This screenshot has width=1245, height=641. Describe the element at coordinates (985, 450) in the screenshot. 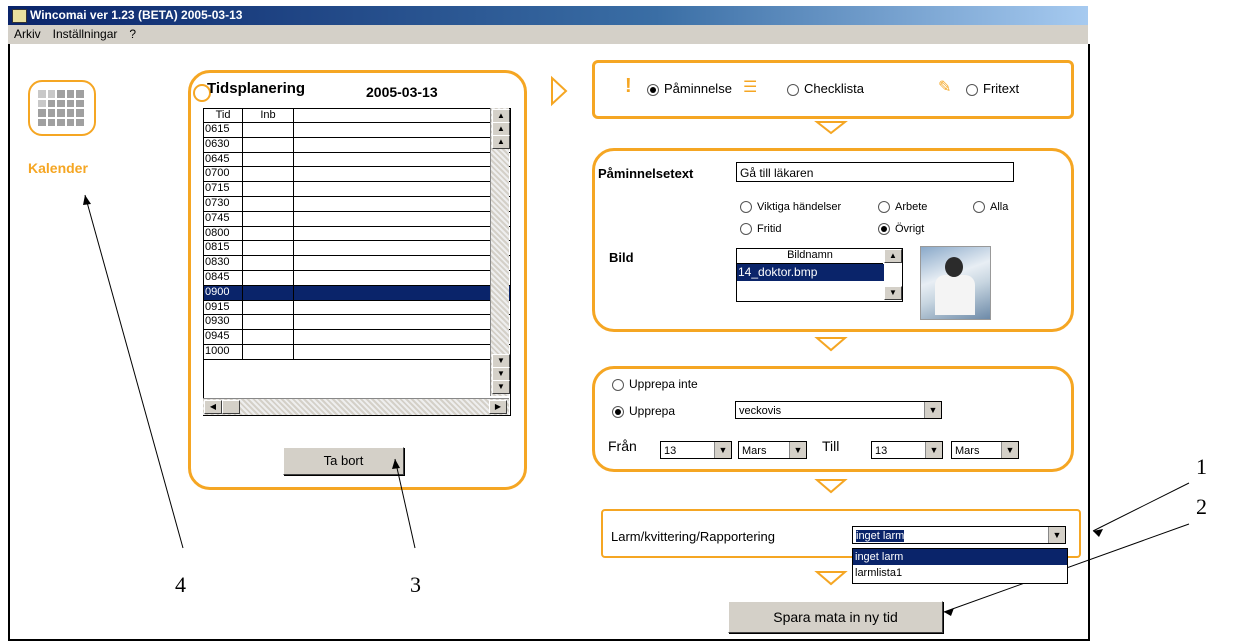

I see `to-month-select: Mars ▼` at that location.